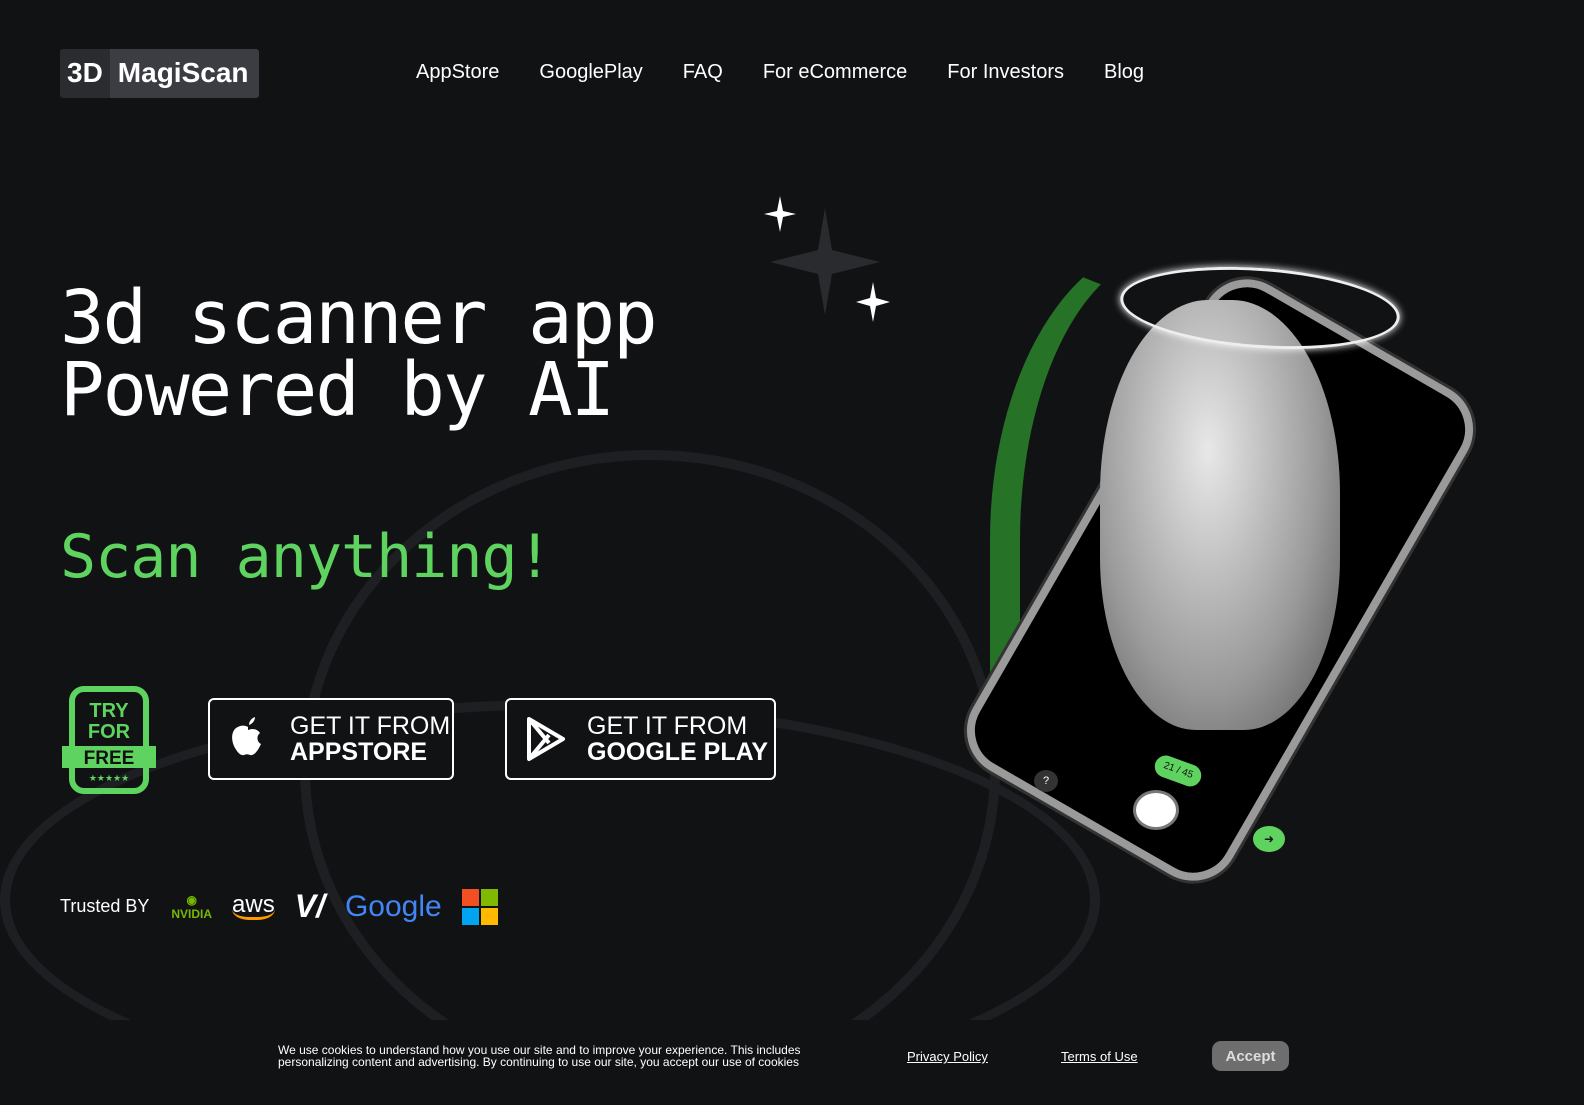 The height and width of the screenshot is (1105, 1584). What do you see at coordinates (947, 1056) in the screenshot?
I see `privacy-policy-link: Privacy Policy` at bounding box center [947, 1056].